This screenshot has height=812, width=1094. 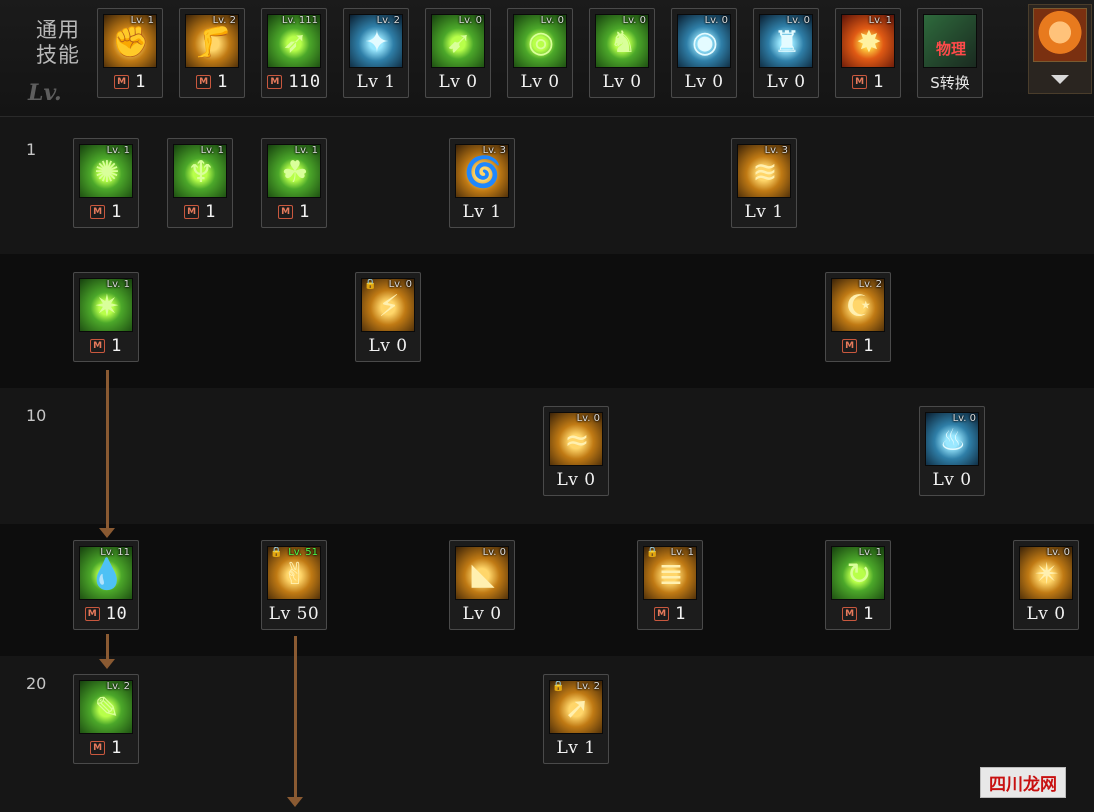 I want to click on skill-slot-c2: 🦵 Lv. 2M1, so click(x=212, y=53).